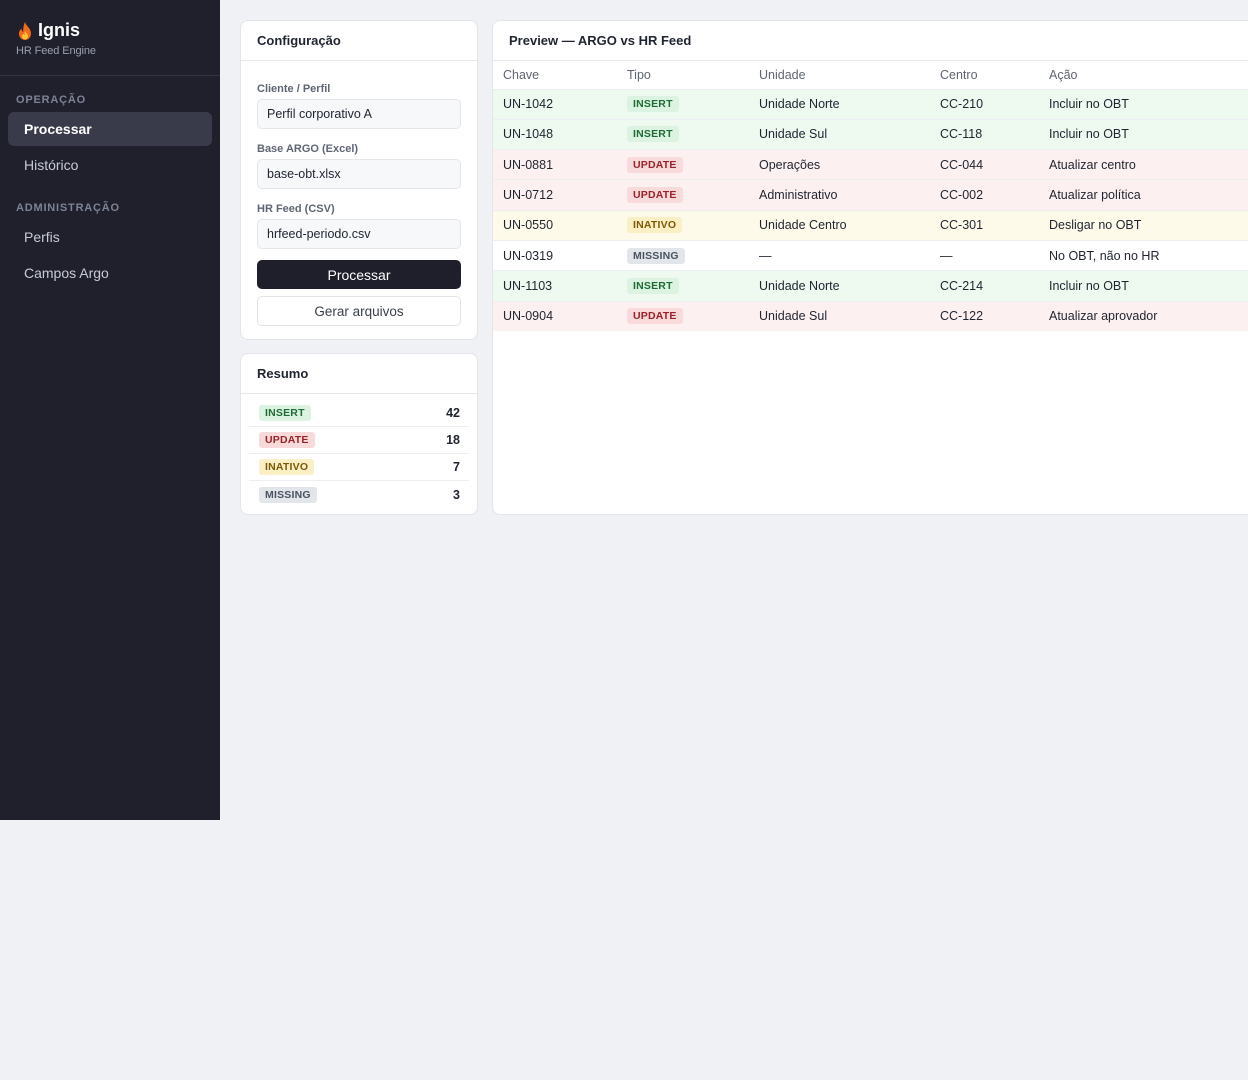 Image resolution: width=1248 pixels, height=1080 pixels. What do you see at coordinates (359, 311) in the screenshot?
I see `generate-files-button: Gerar arquivos` at bounding box center [359, 311].